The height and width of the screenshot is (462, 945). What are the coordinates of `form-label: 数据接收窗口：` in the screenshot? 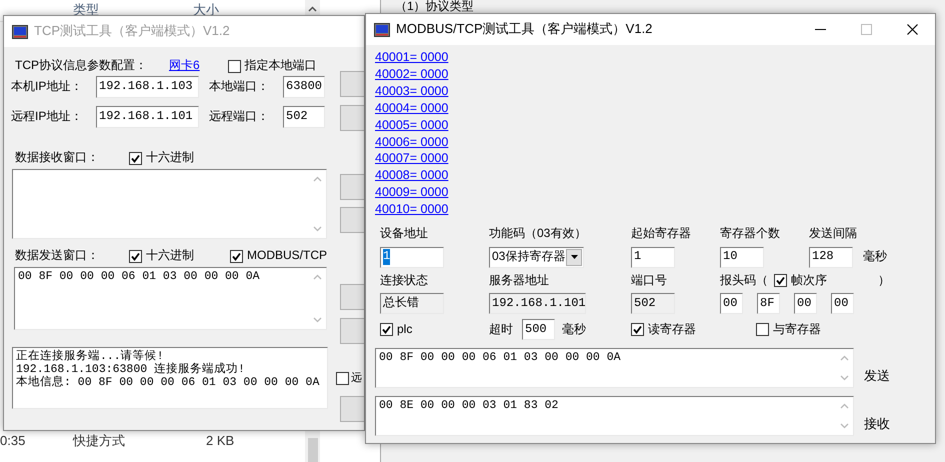 It's located at (57, 158).